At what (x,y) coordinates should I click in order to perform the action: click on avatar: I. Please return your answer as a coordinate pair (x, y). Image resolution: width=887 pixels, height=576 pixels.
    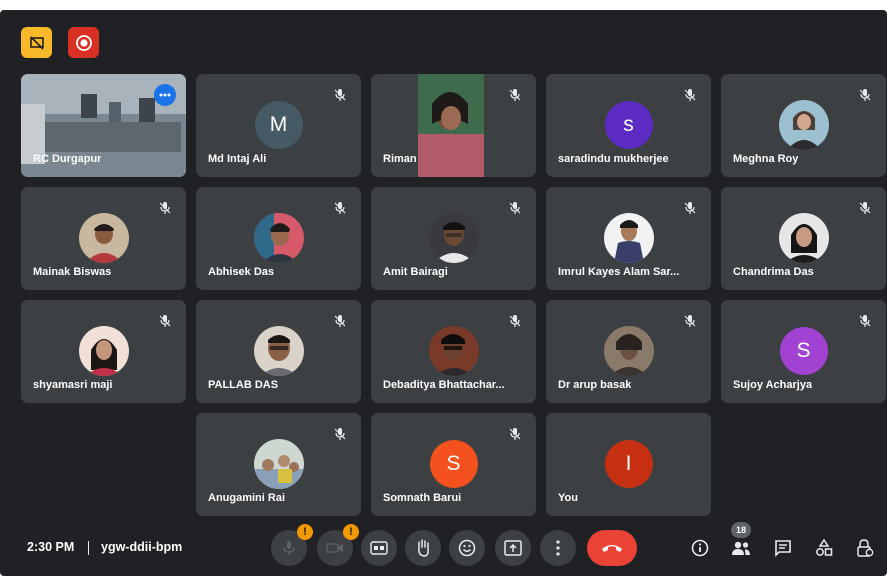
    Looking at the image, I should click on (628, 464).